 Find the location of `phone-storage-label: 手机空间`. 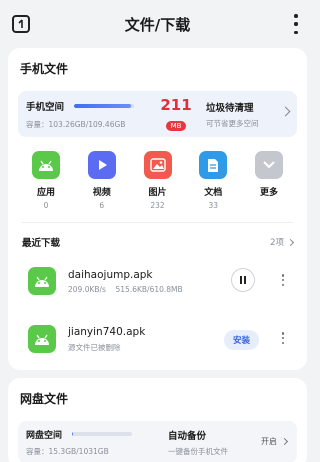

phone-storage-label: 手机空间 is located at coordinates (45, 107).